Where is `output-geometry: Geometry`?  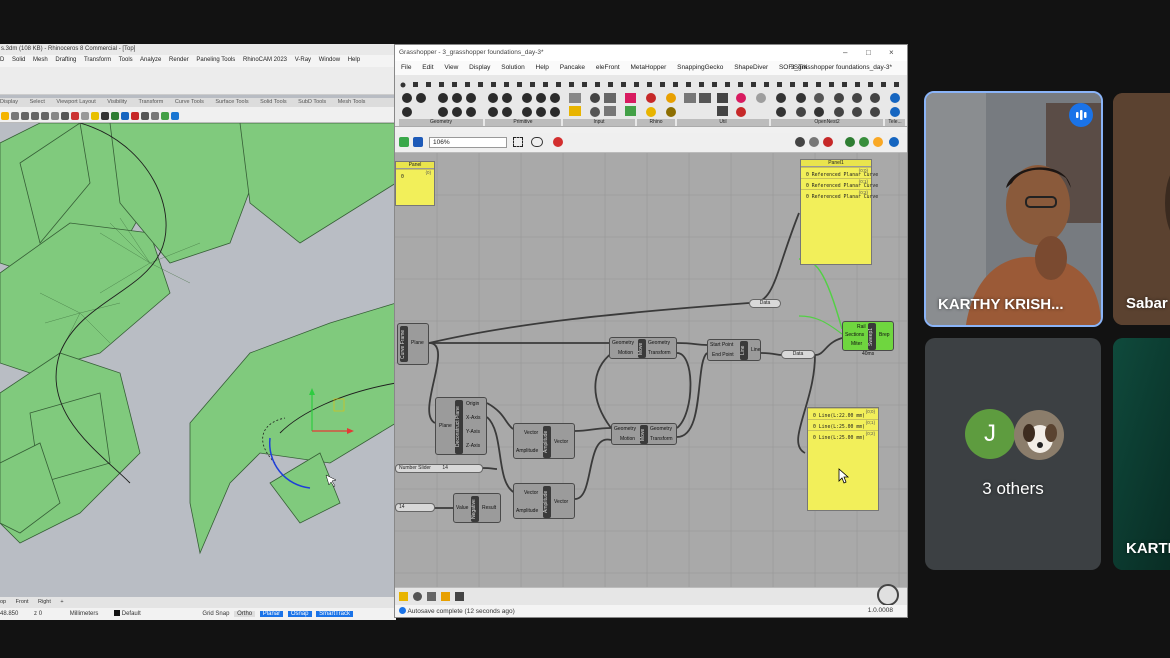 output-geometry: Geometry is located at coordinates (661, 429).